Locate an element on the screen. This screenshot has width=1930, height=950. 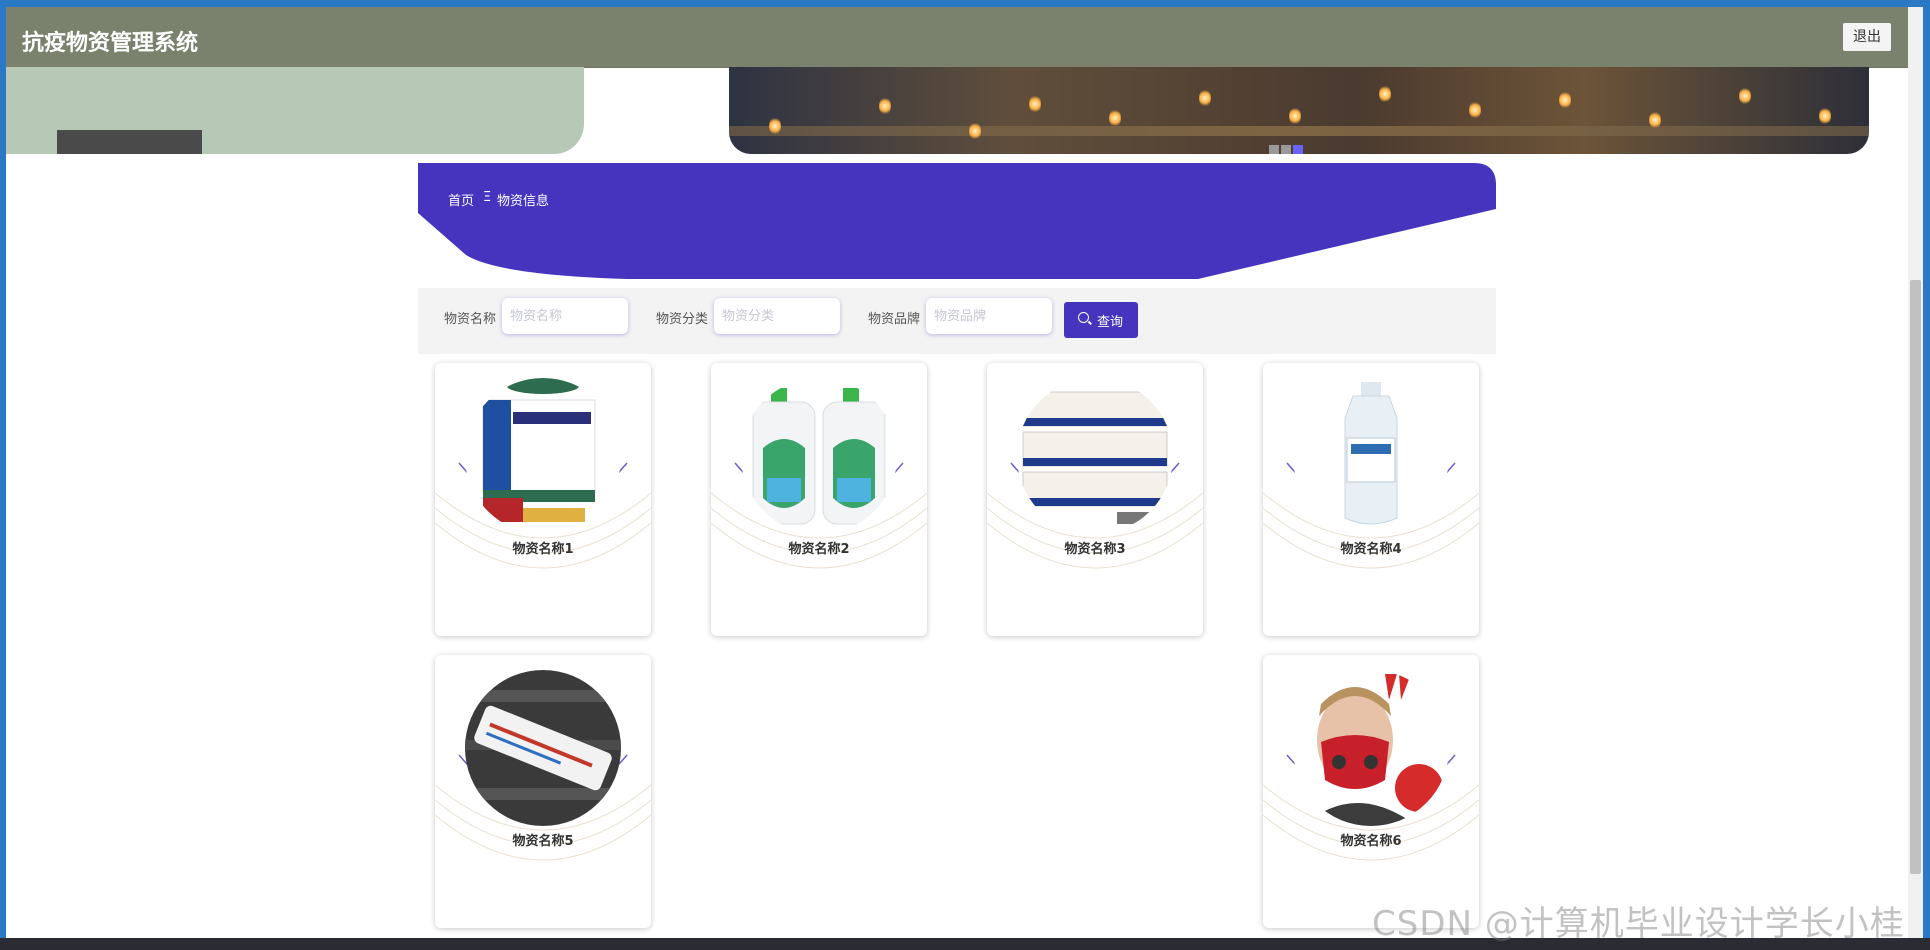
top-header: 抗疫物资管理系统 退出 is located at coordinates (957, 37).